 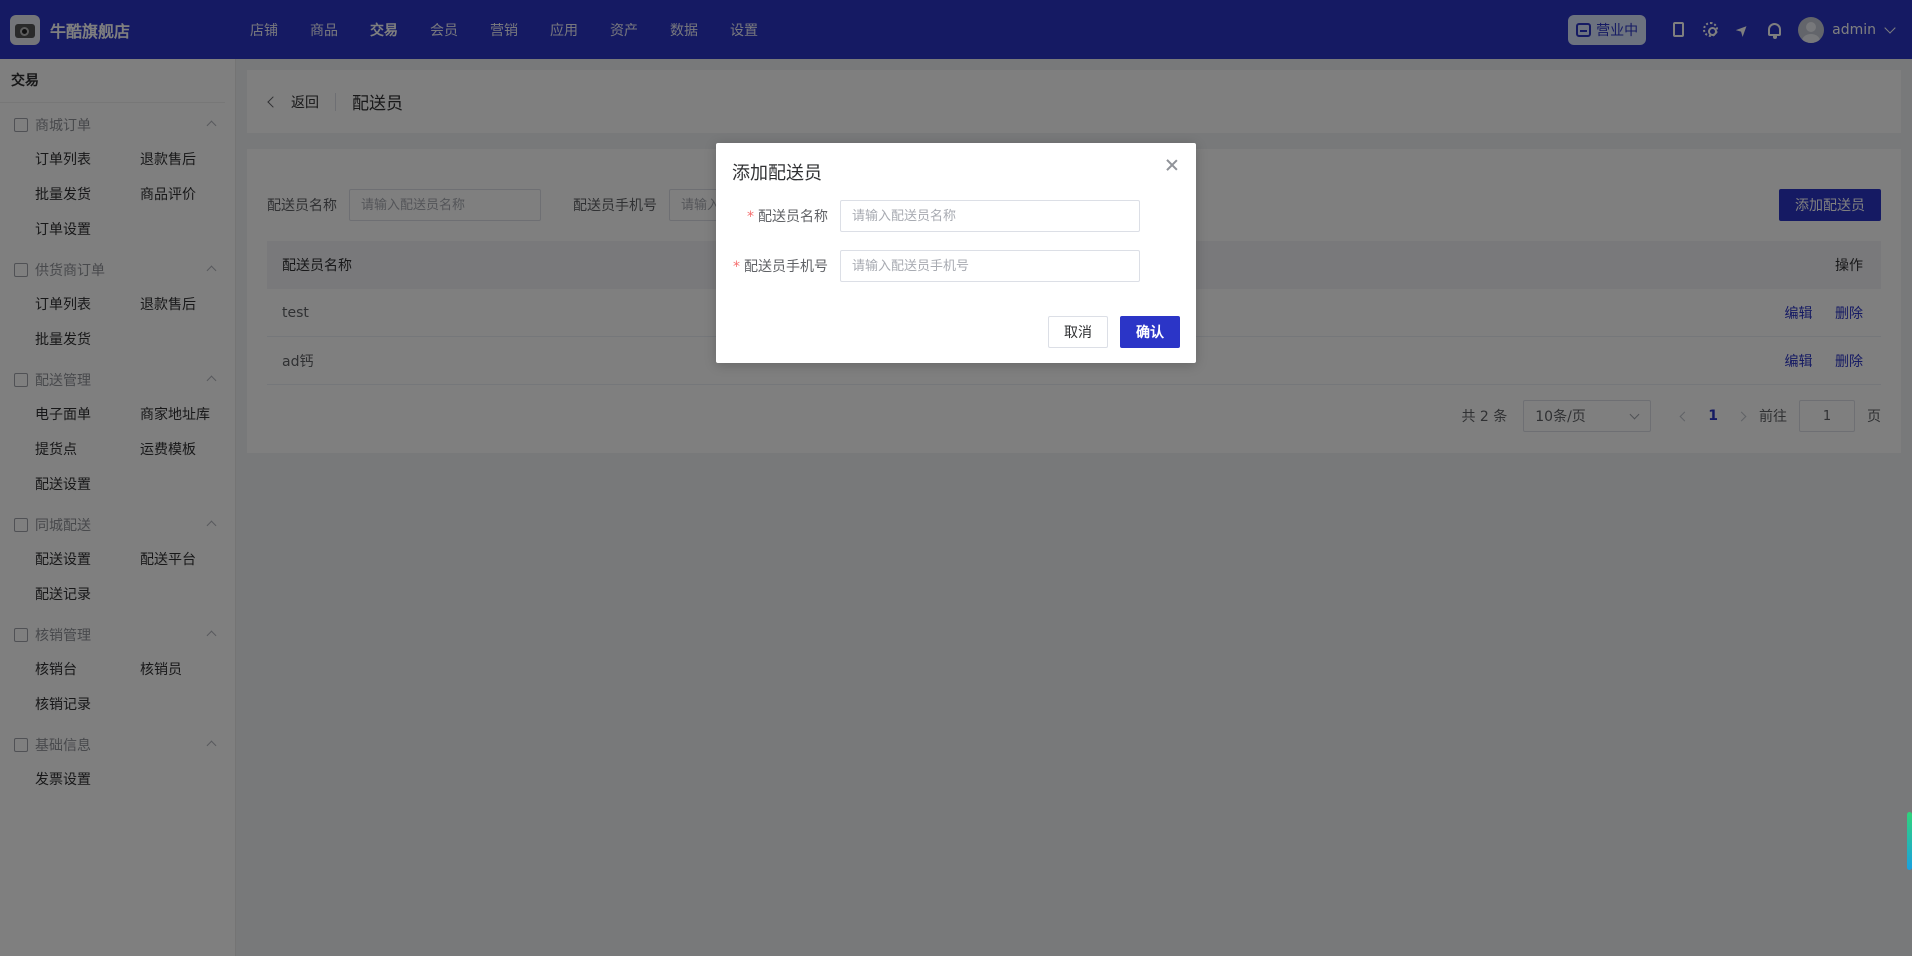 I want to click on form-row-name: * 配送员名称, so click(x=928, y=216).